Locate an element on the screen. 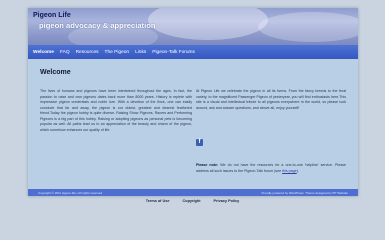 Image resolution: width=385 pixels, height=240 pixels. note-end: ). is located at coordinates (297, 170).